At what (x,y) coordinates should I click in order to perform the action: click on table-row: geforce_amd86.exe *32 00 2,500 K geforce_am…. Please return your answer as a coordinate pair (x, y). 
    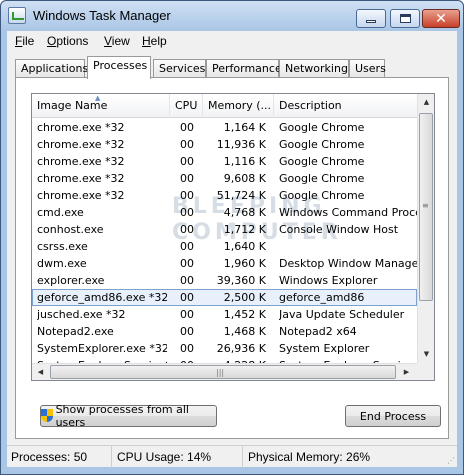
    Looking at the image, I should click on (224, 297).